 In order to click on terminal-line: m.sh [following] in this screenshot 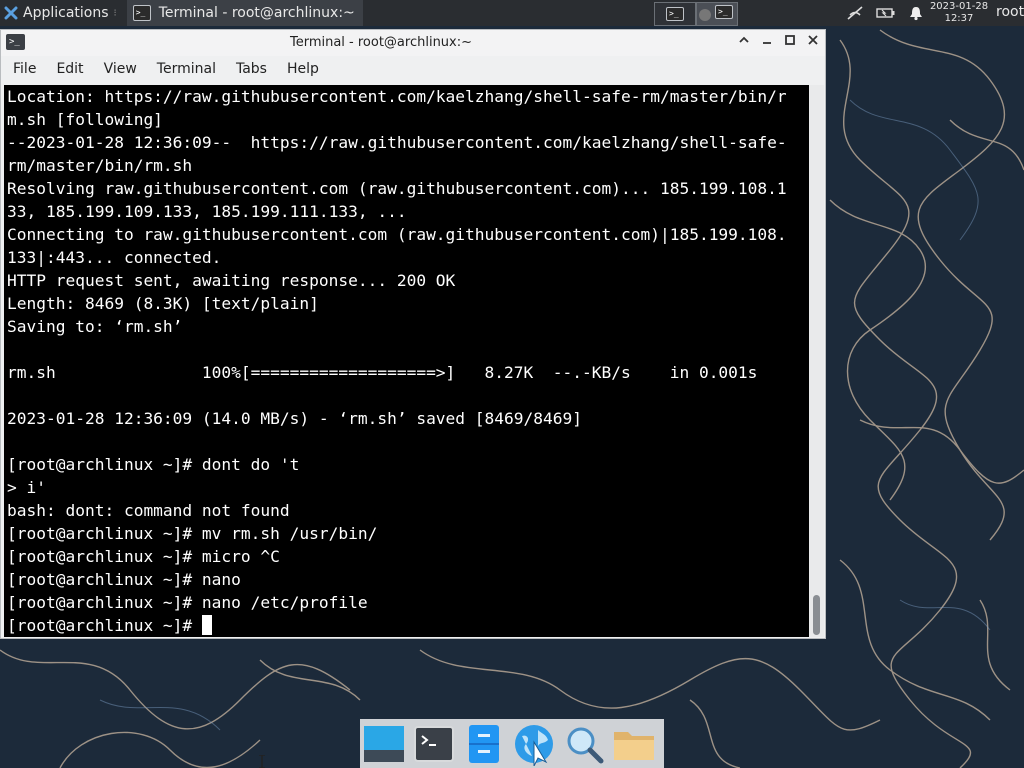, I will do `click(85, 119)`.